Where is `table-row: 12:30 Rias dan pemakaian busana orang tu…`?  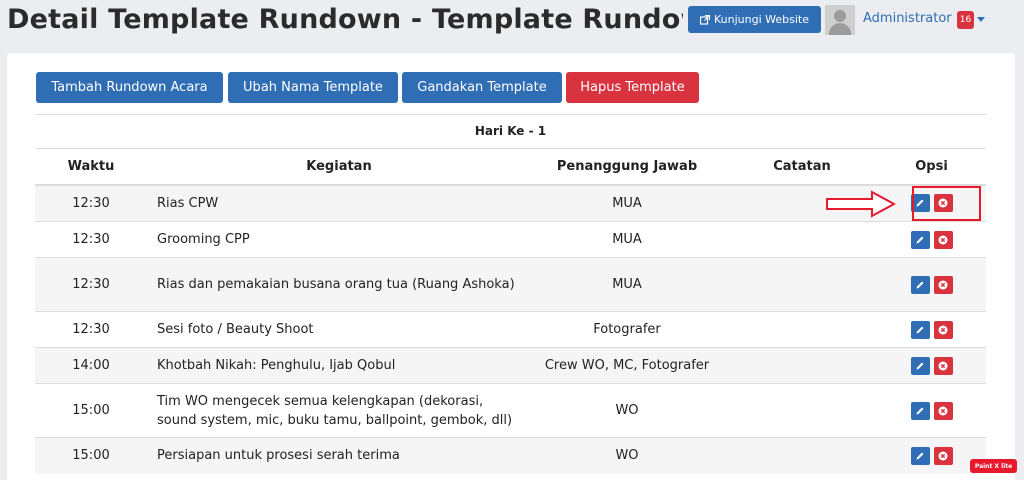 table-row: 12:30 Rias dan pemakaian busana orang tu… is located at coordinates (510, 284).